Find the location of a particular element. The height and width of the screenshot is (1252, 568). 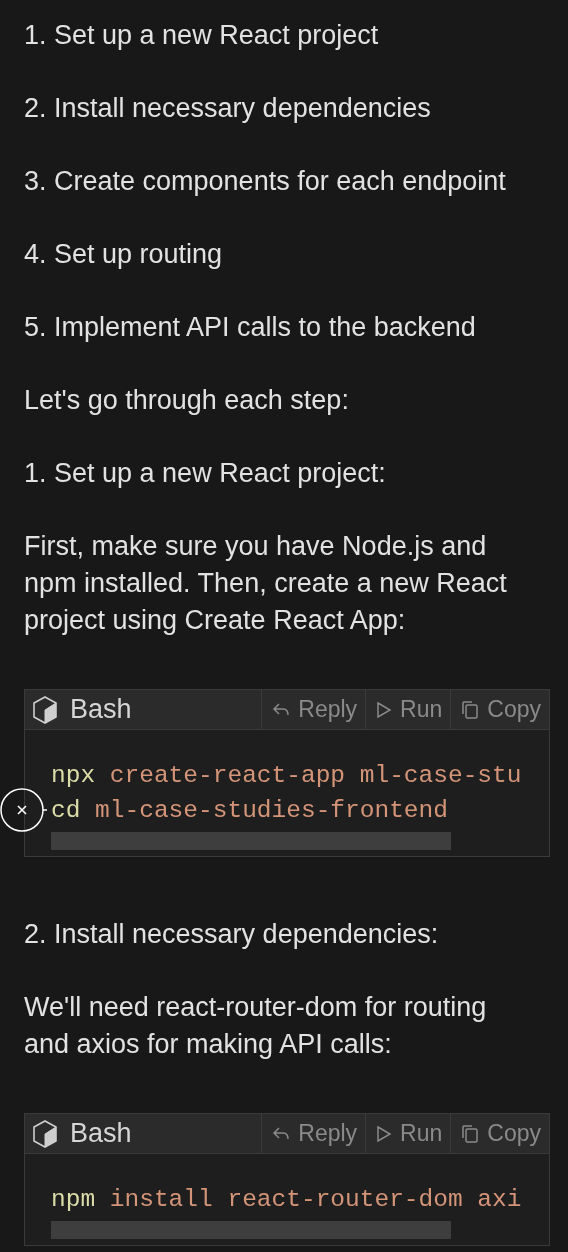

paragraph-text: 5. Implement API calls to the backend is located at coordinates (250, 327).